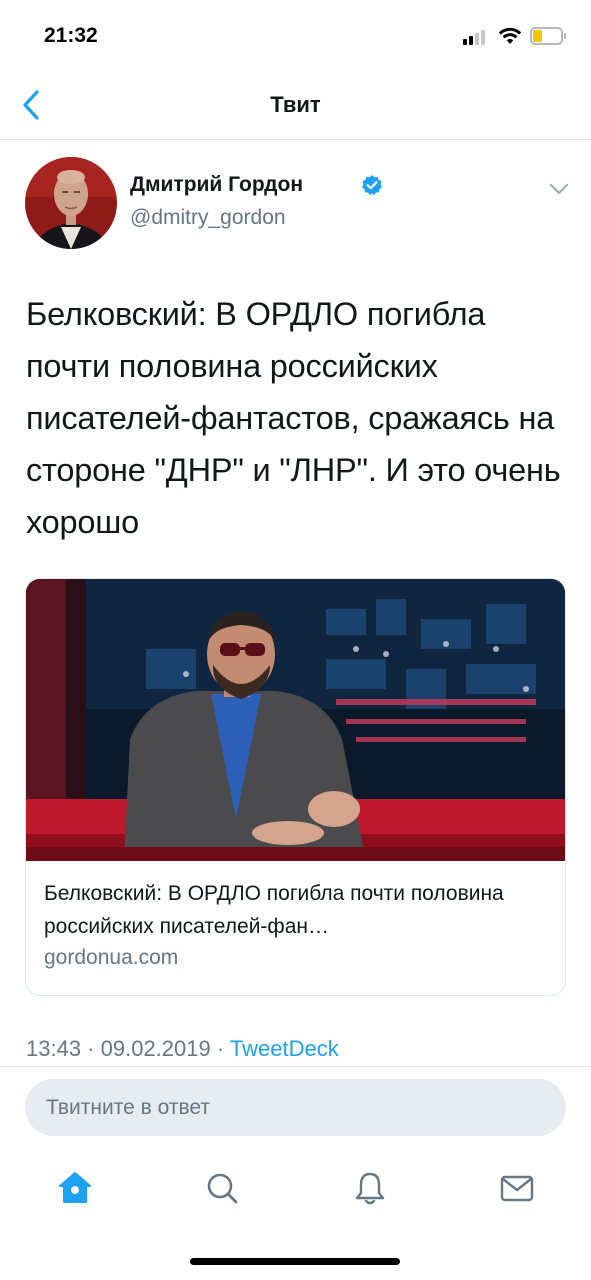 The image size is (591, 1280). What do you see at coordinates (510, 35) in the screenshot?
I see `wifi-icon` at bounding box center [510, 35].